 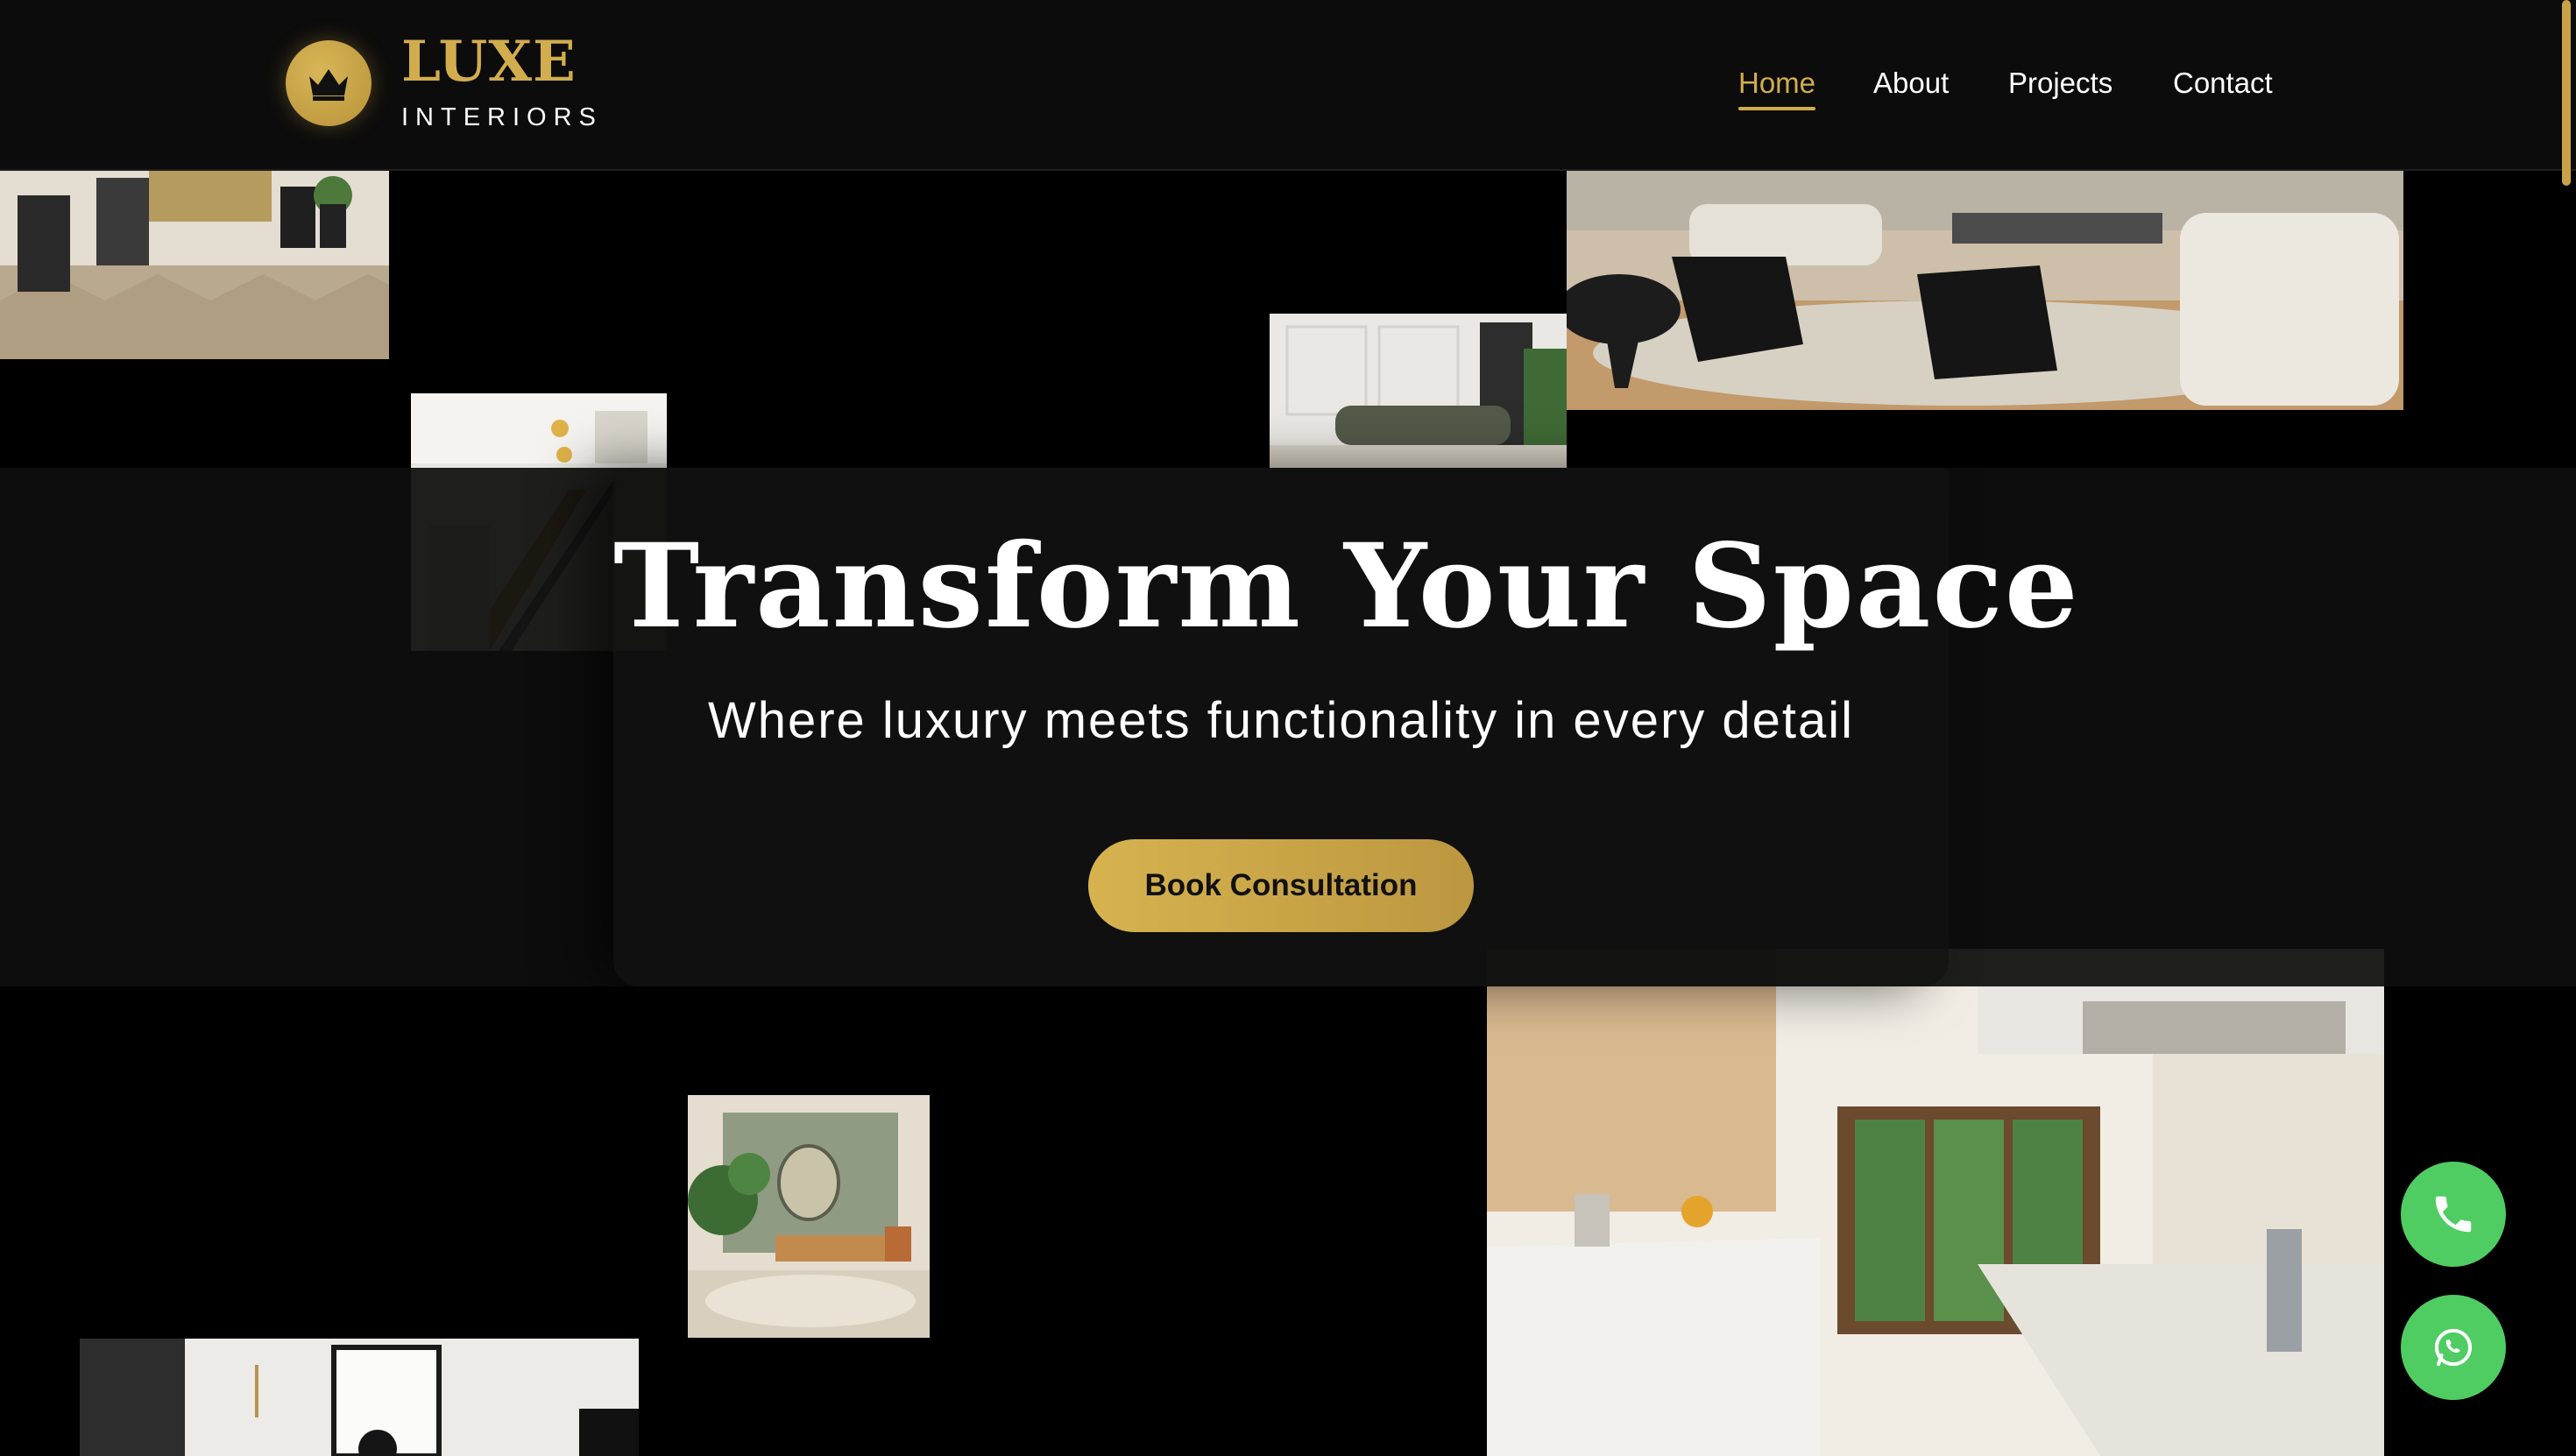 What do you see at coordinates (194, 264) in the screenshot?
I see `gallery-photo-living-room` at bounding box center [194, 264].